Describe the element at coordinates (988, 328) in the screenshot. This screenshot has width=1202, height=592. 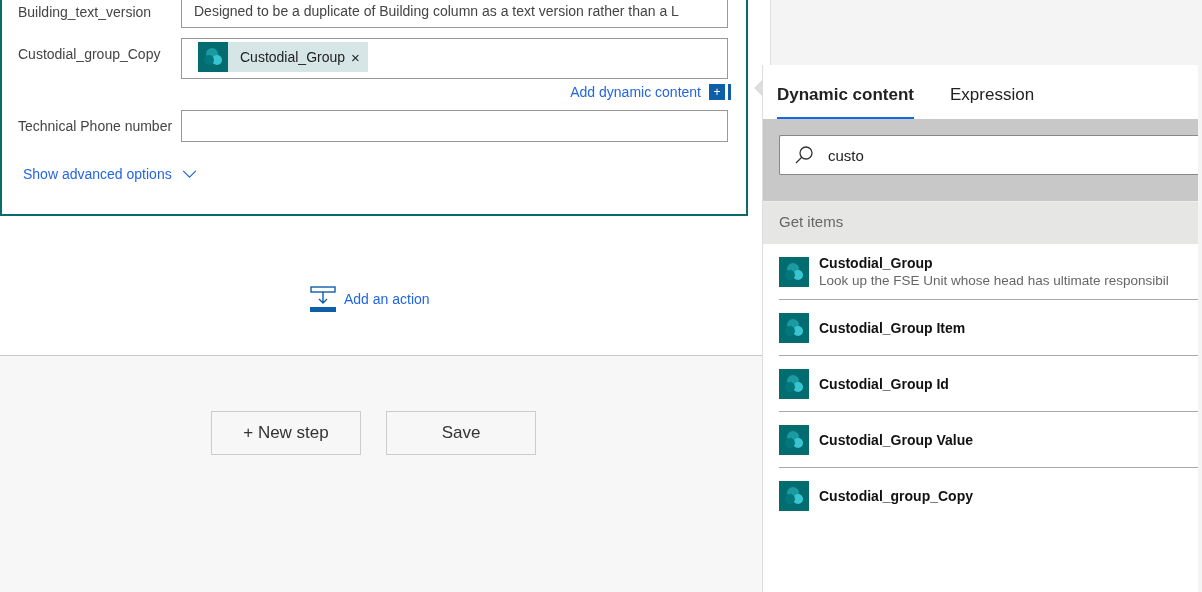
I see `dynamic-content-item: Custodial_Group Item` at that location.